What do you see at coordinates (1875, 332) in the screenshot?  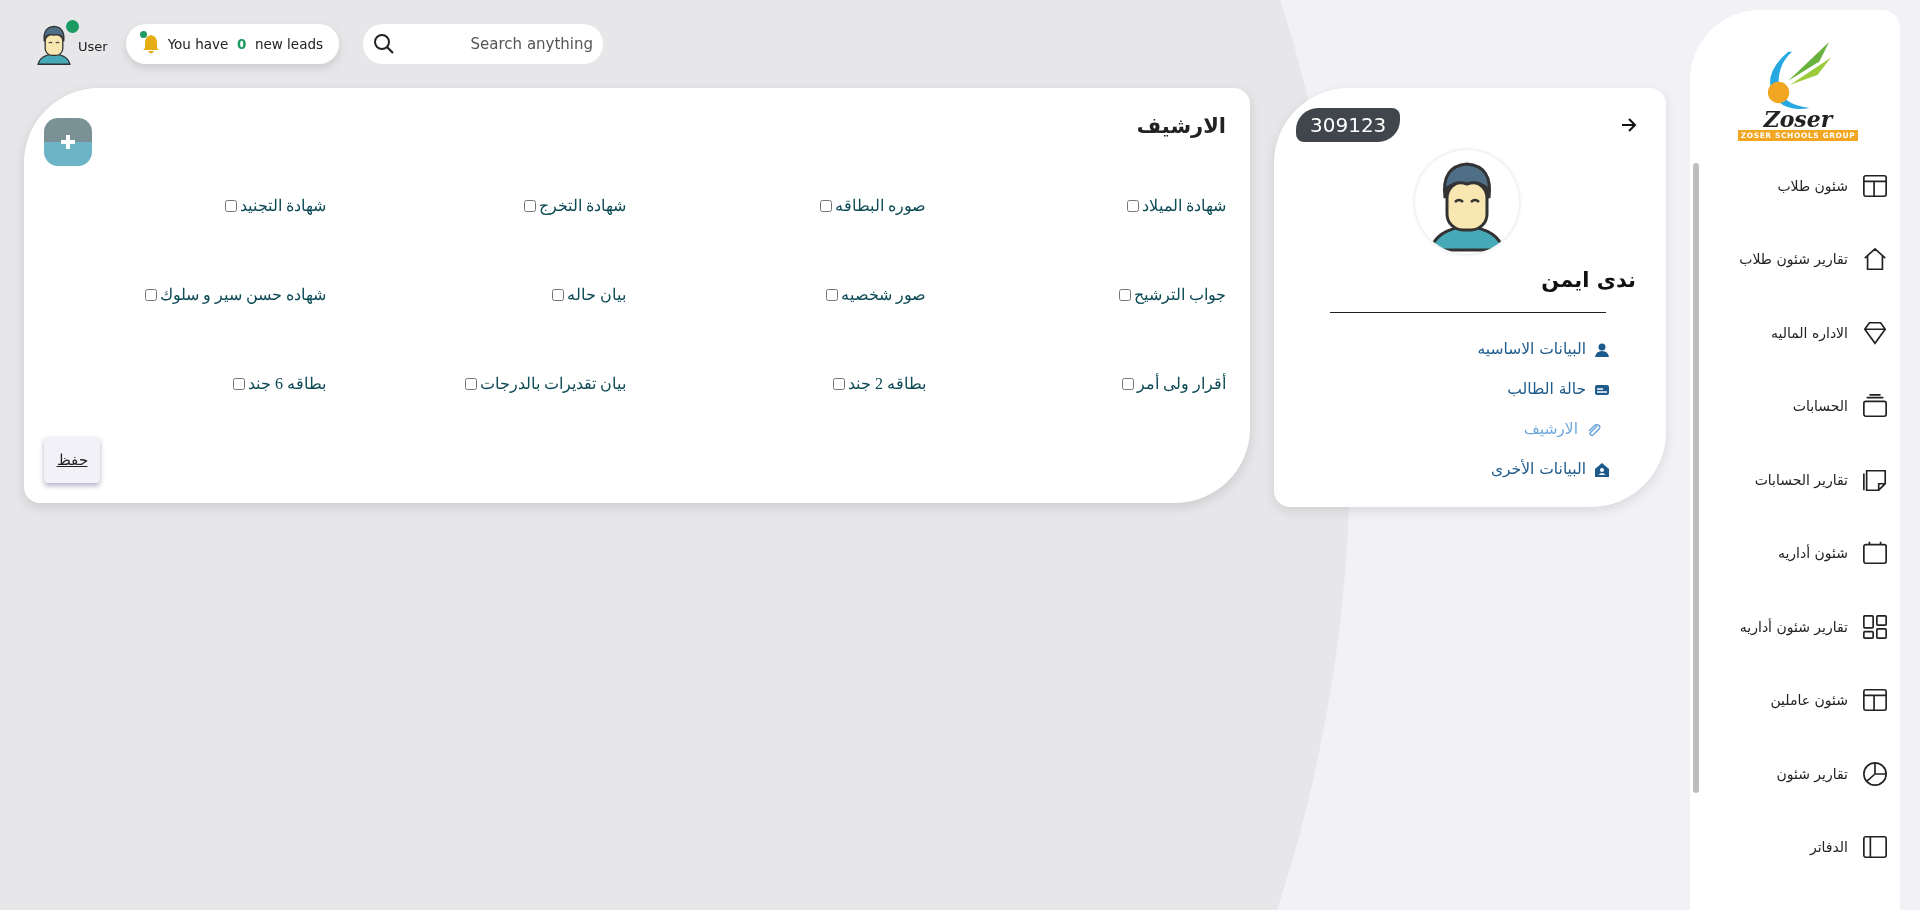 I see `diamond-icon` at bounding box center [1875, 332].